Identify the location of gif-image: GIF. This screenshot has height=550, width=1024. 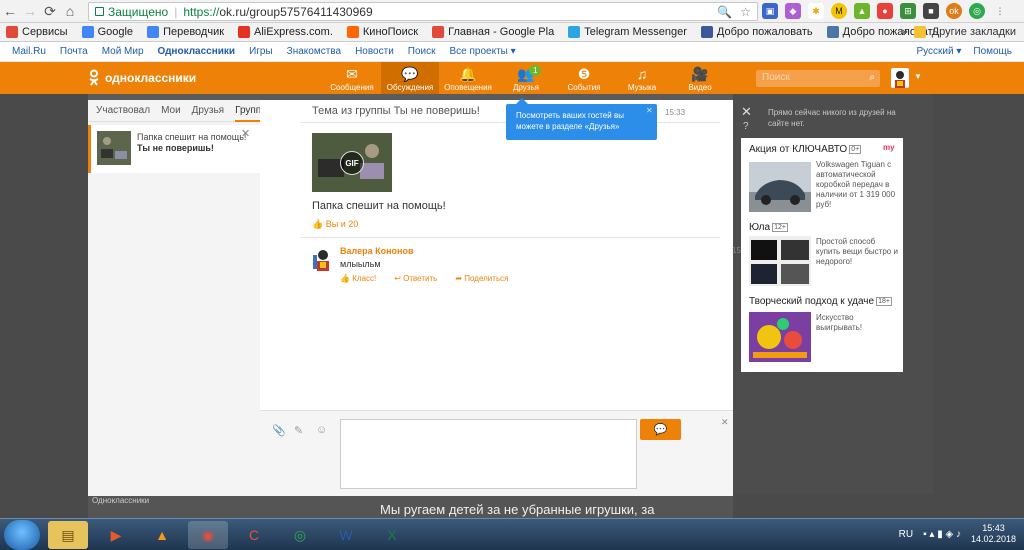
(352, 162).